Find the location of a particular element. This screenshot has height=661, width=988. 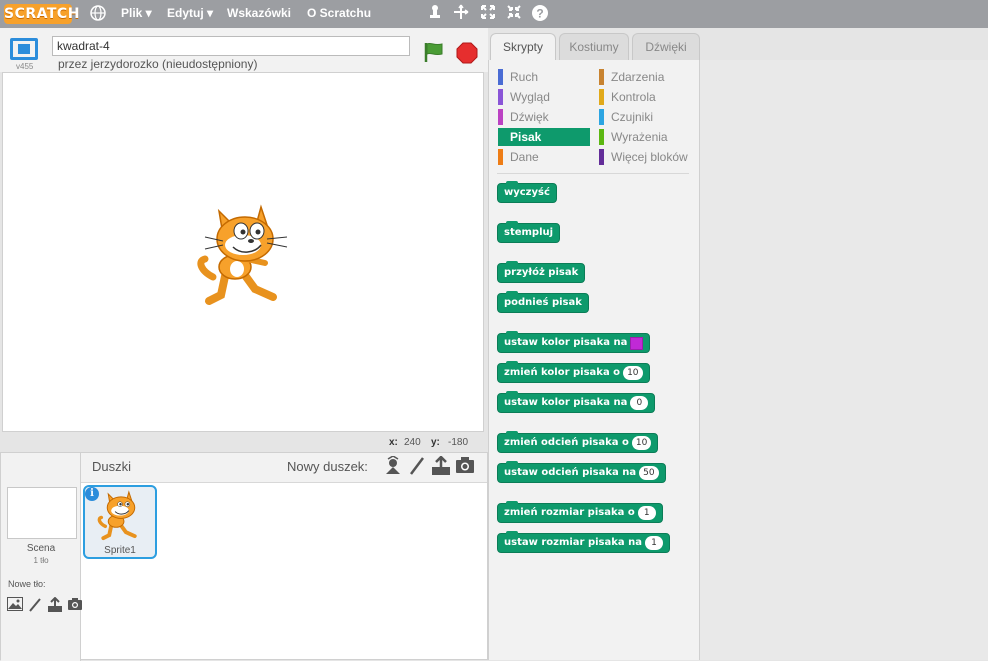

category-label: Pisak is located at coordinates (526, 137).